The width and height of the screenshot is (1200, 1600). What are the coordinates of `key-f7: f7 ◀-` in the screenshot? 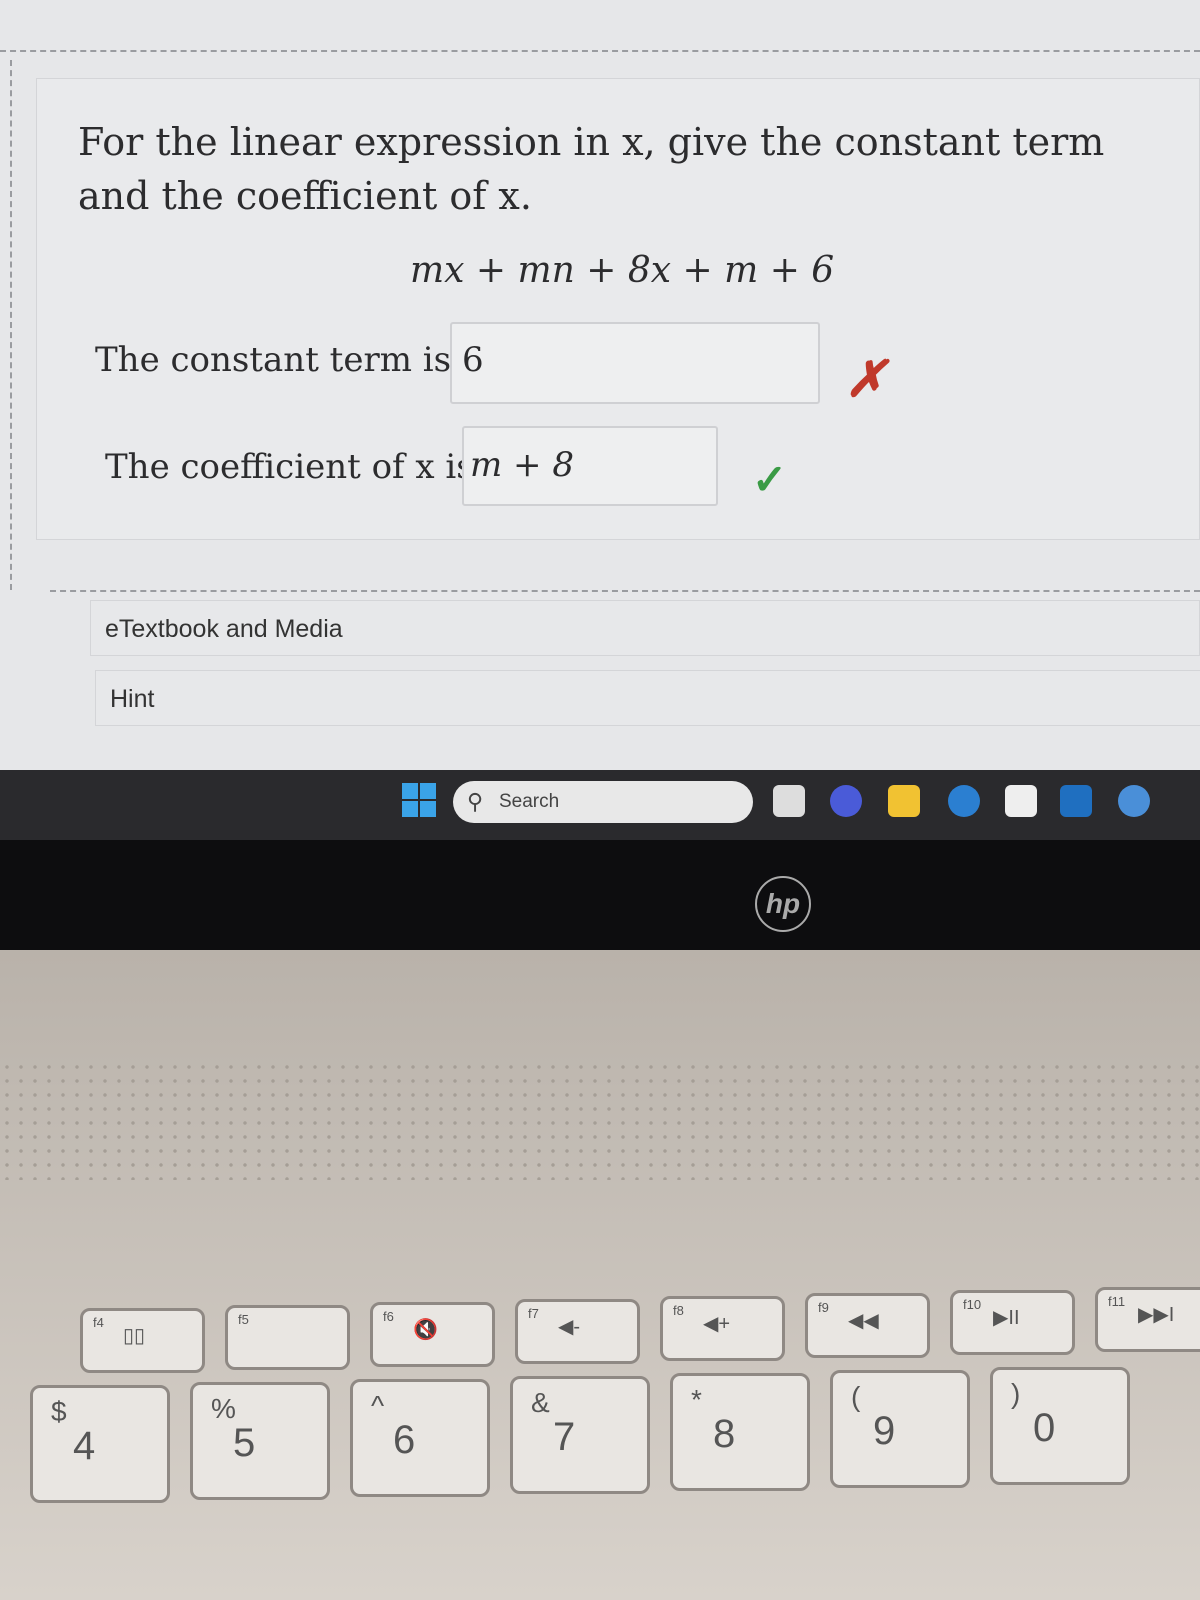 It's located at (577, 1331).